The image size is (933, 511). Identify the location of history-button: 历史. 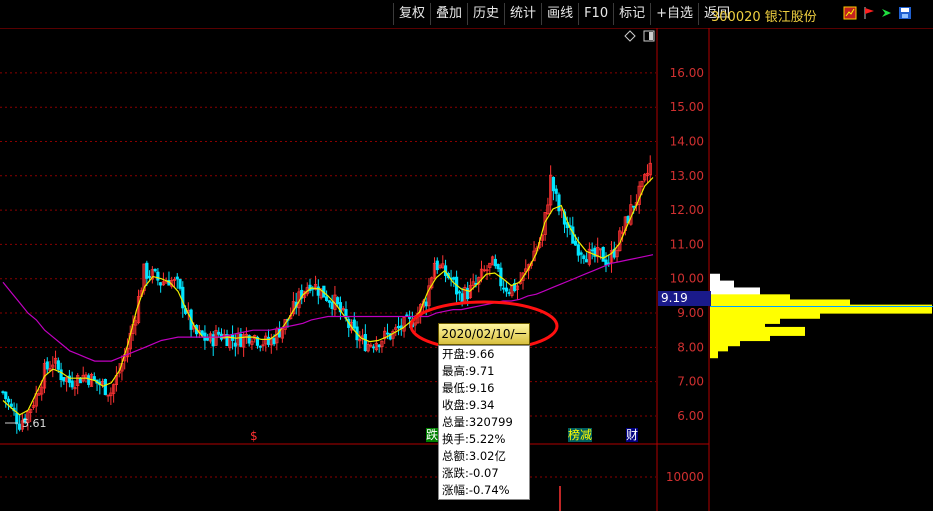
(485, 14).